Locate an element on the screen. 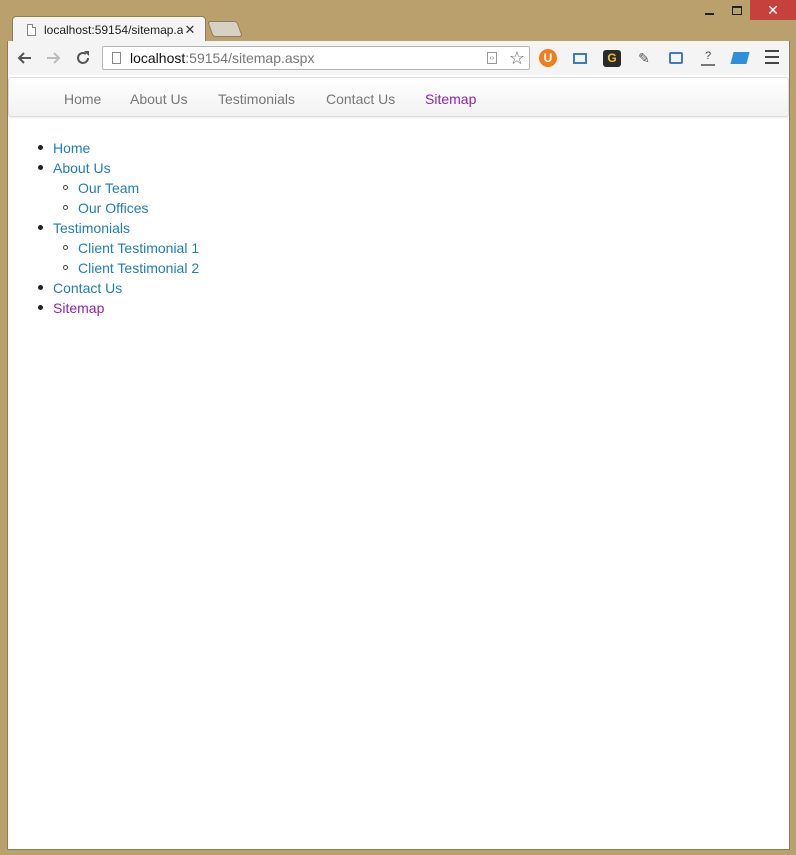  list-item: Sitemap is located at coordinates (103, 308).